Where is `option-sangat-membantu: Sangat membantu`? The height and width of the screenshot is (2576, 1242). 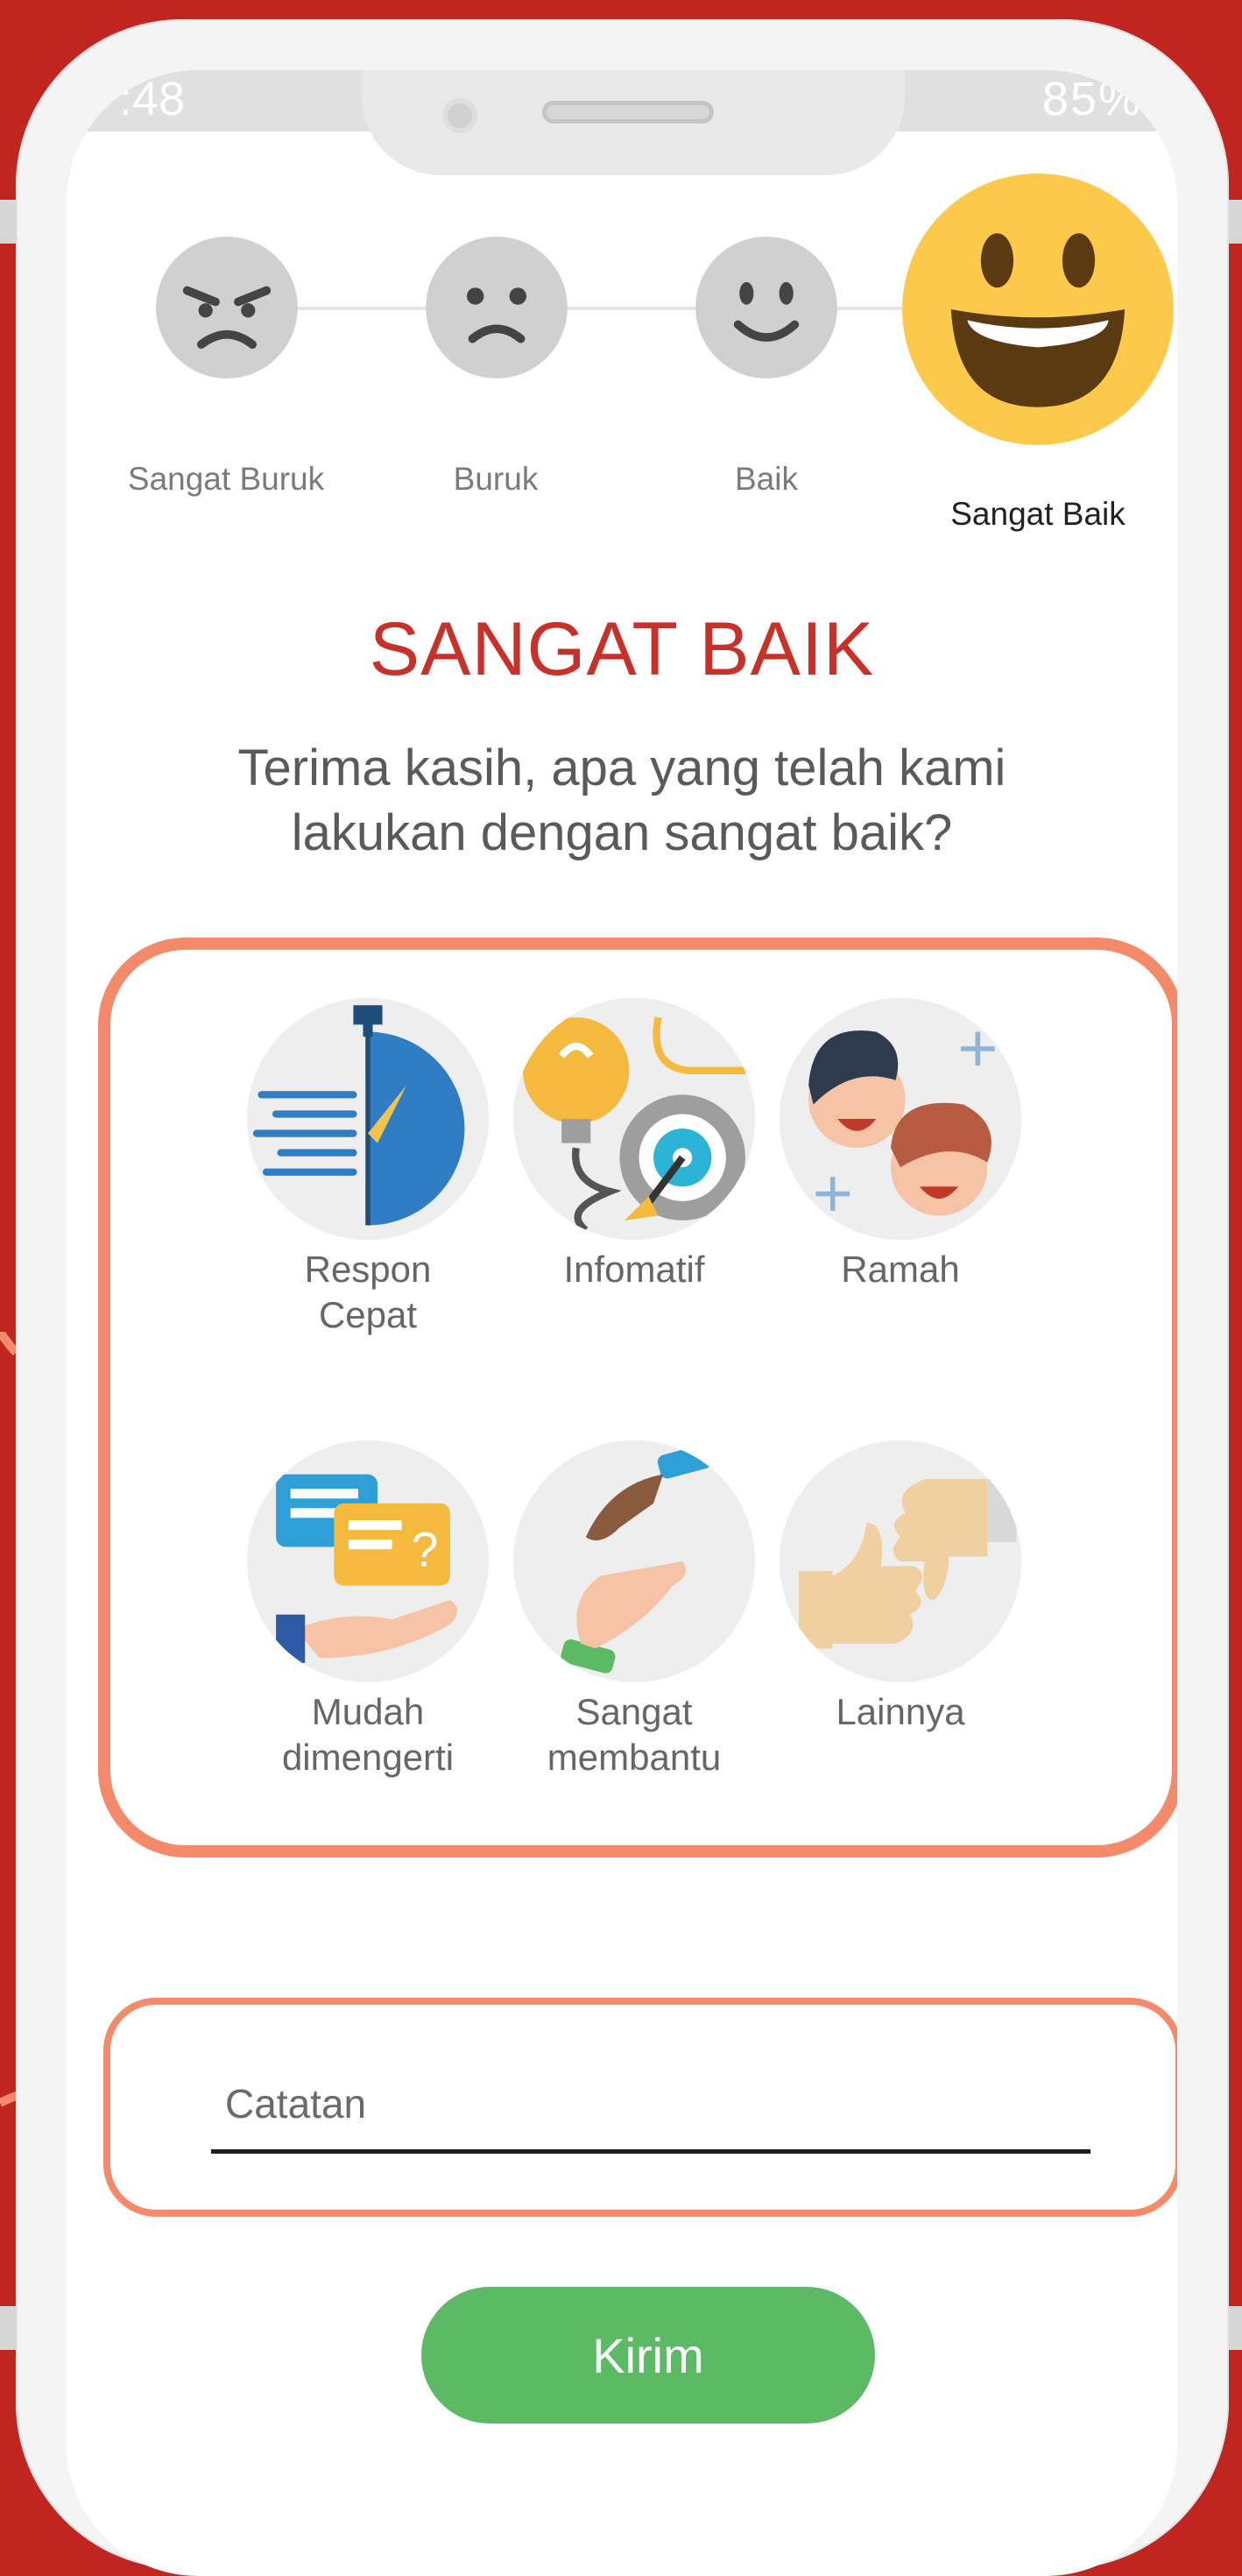 option-sangat-membantu: Sangat membantu is located at coordinates (634, 1610).